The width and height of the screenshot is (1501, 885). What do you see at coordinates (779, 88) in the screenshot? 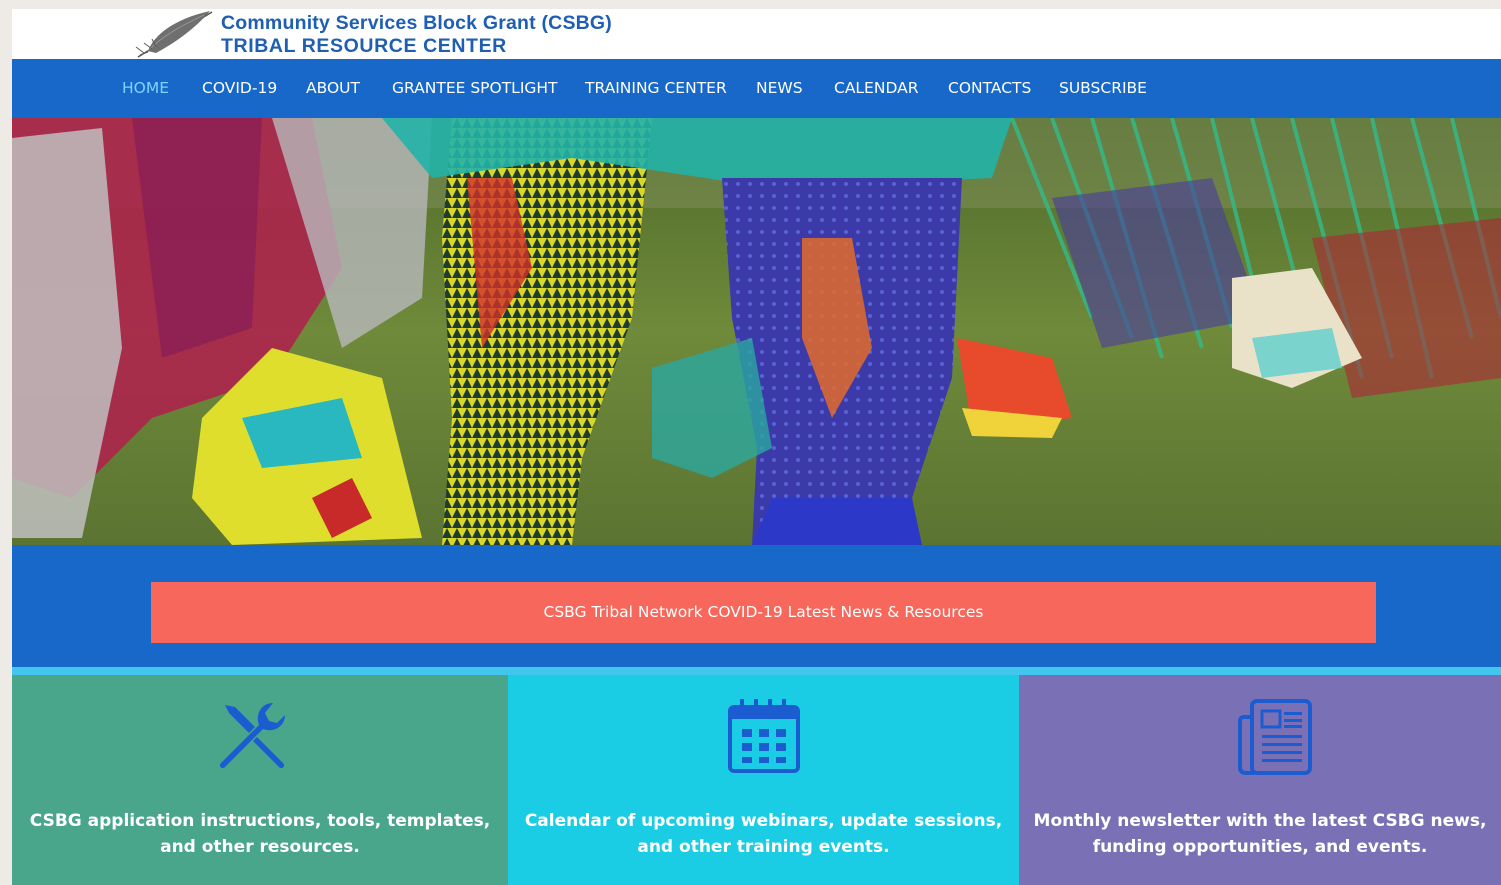
I see `nav-news: NEWS` at bounding box center [779, 88].